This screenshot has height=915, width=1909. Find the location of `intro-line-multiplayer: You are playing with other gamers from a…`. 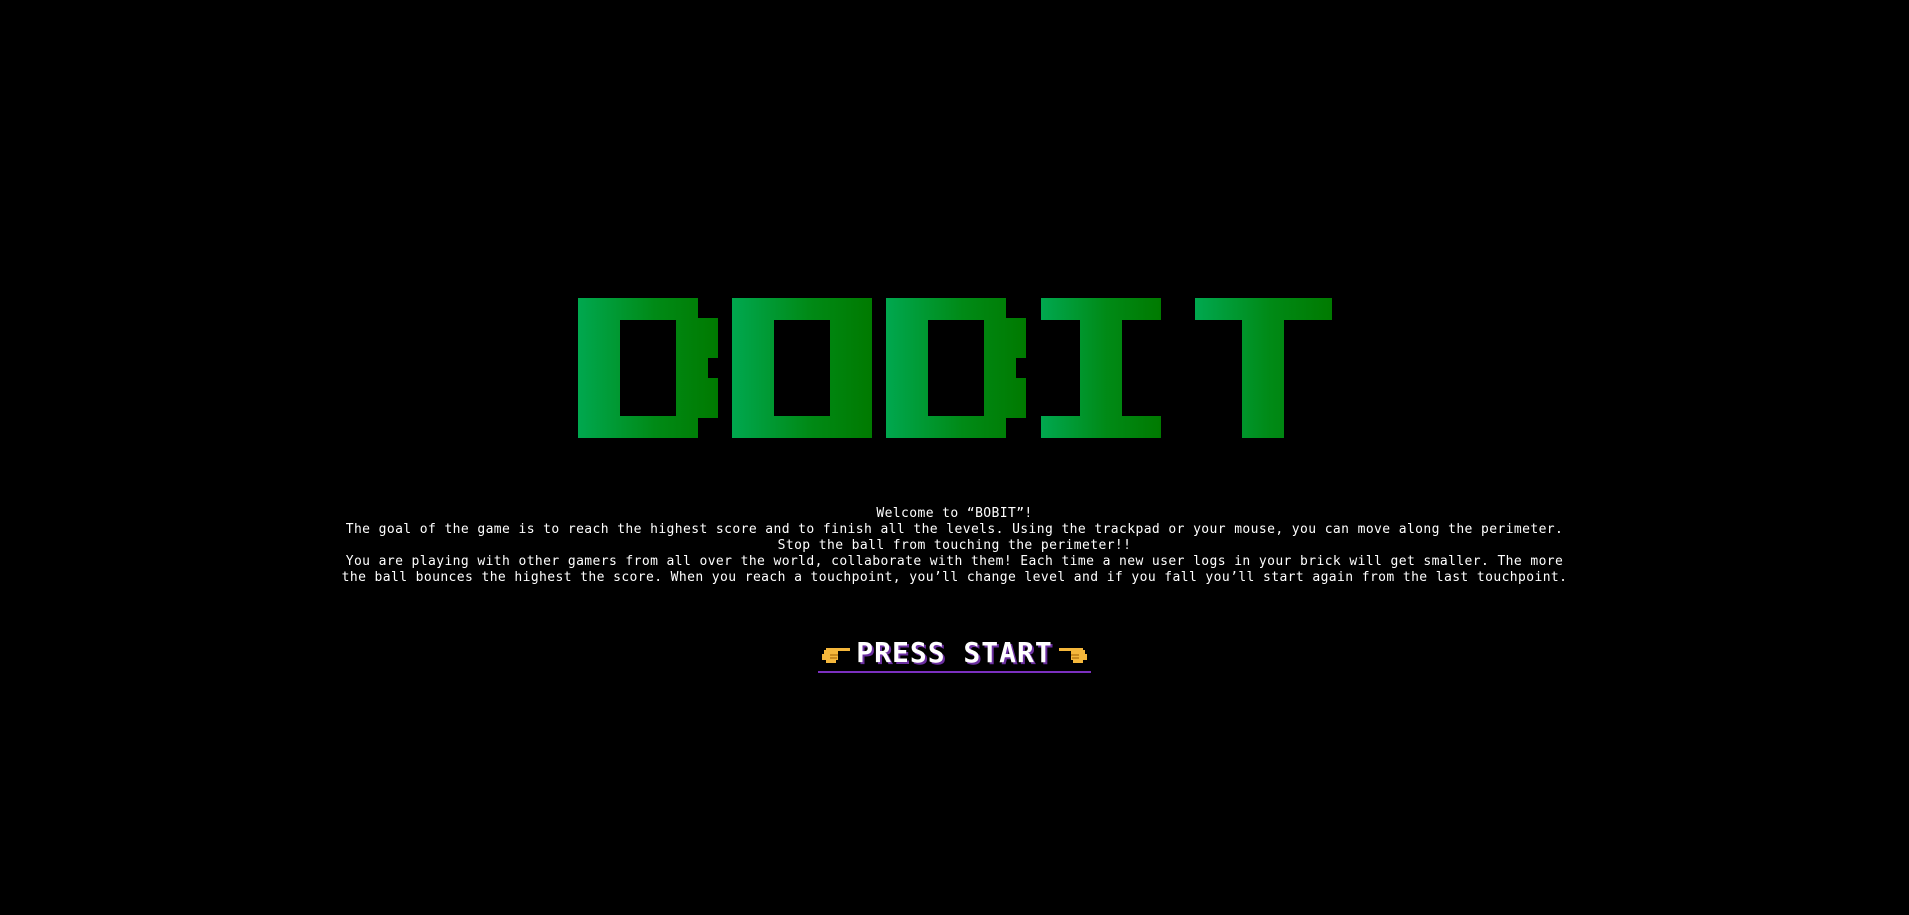

intro-line-multiplayer: You are playing with other gamers from a… is located at coordinates (954, 561).